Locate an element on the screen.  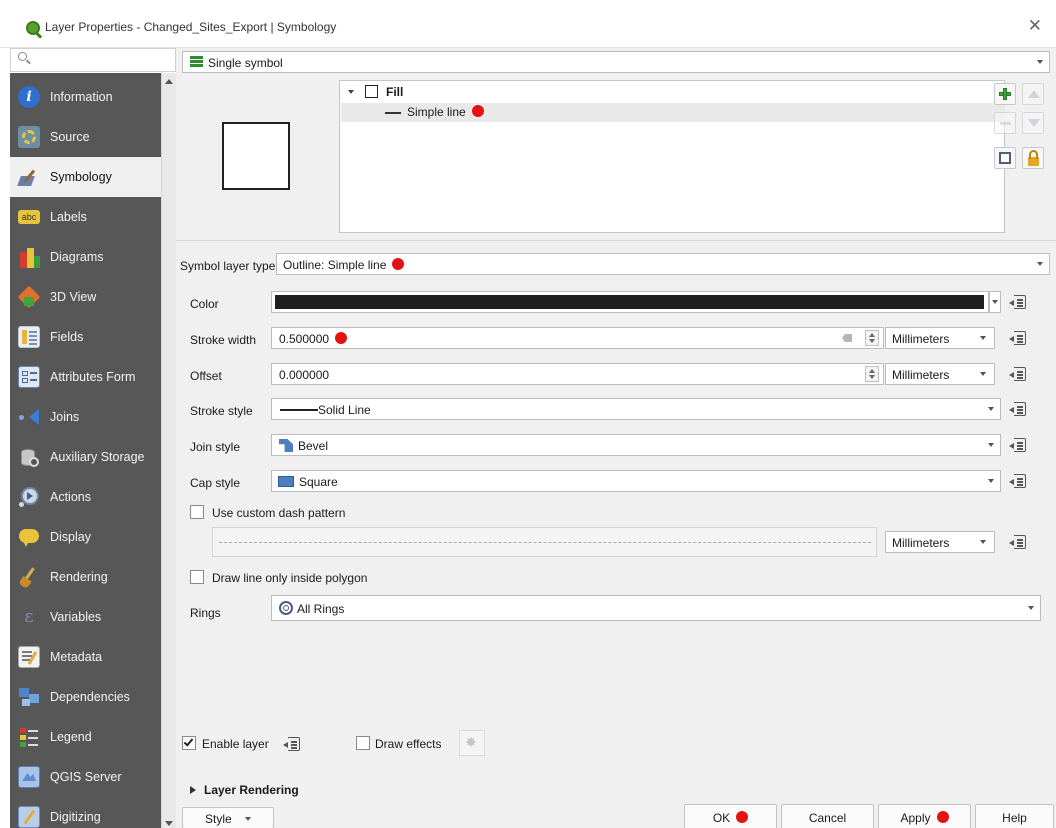
duplicate-symbol-layer-button is located at coordinates (1005, 158).